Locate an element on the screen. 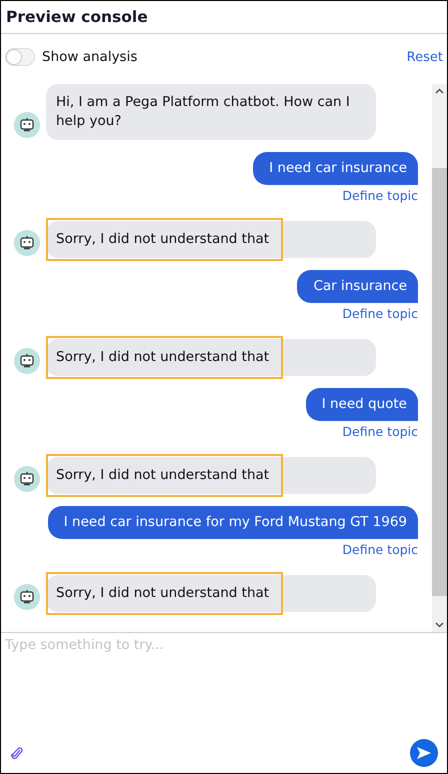  user-message: I need quote is located at coordinates (362, 404).